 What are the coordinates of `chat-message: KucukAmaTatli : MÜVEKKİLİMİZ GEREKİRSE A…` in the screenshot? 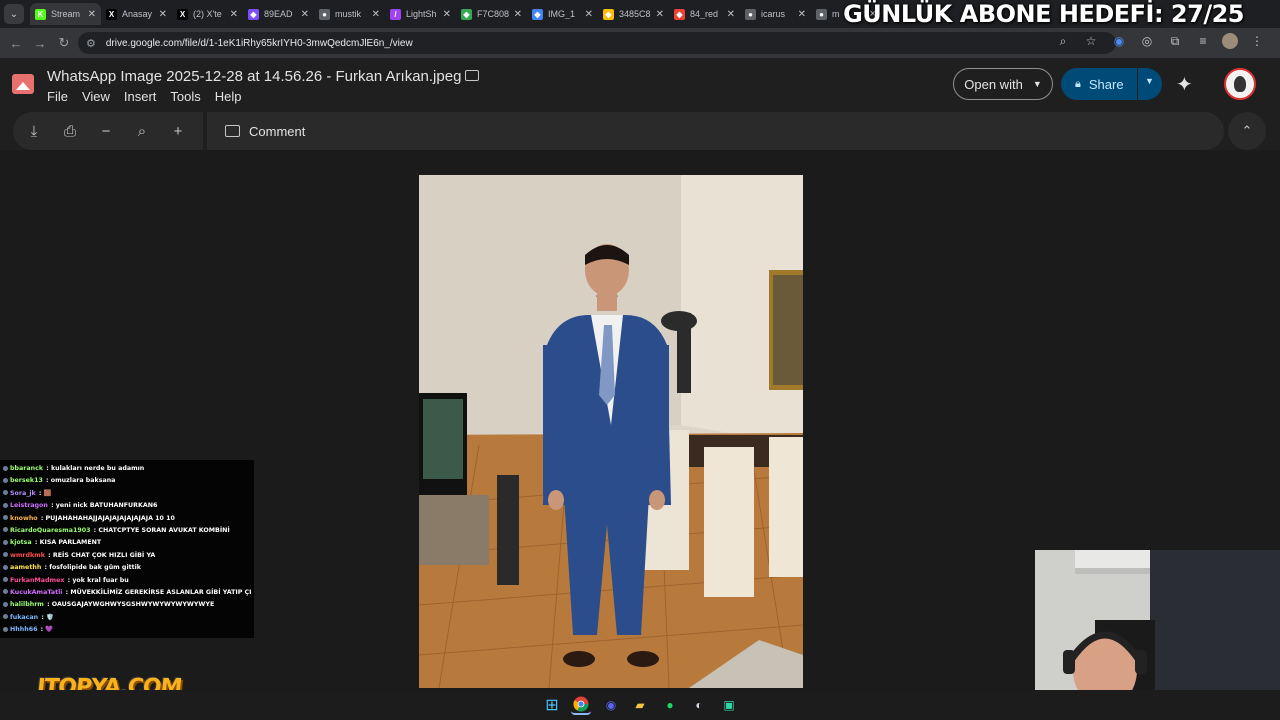 It's located at (127, 593).